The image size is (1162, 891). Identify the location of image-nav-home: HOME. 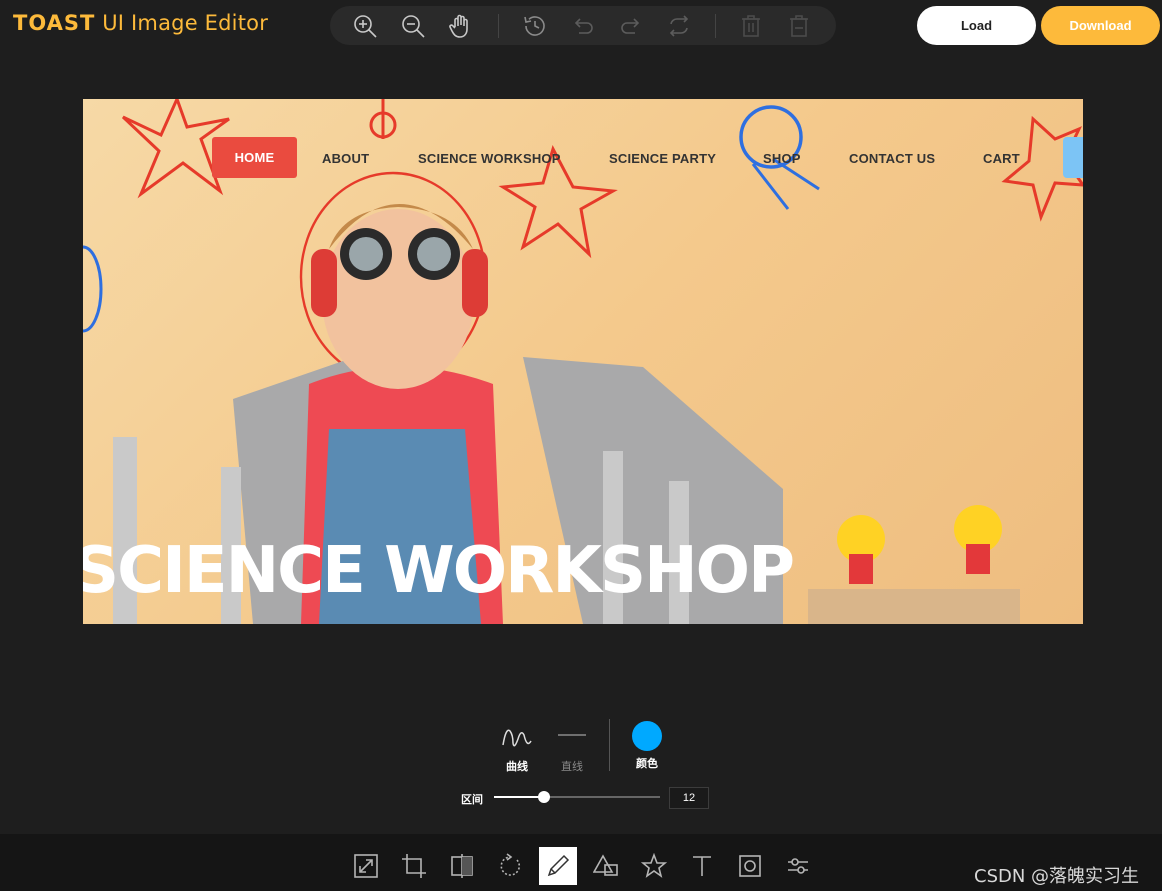
(254, 157).